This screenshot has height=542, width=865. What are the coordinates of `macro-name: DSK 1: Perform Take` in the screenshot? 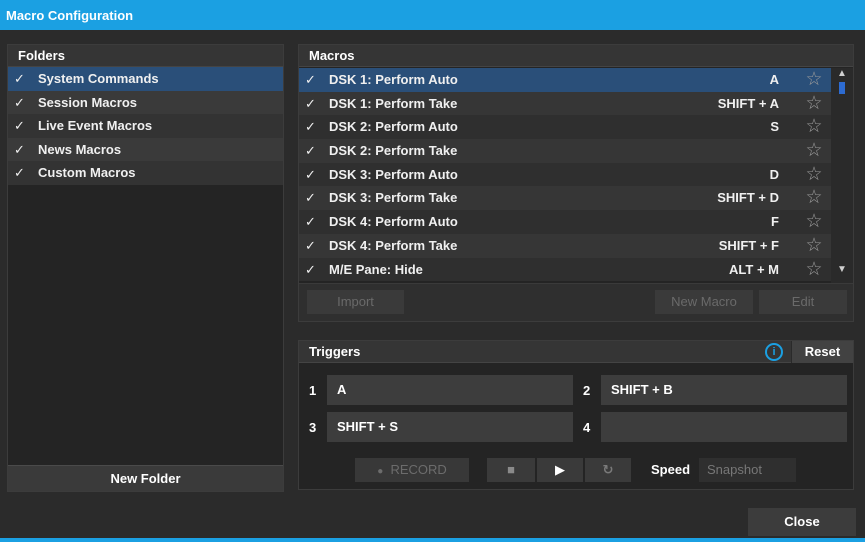 It's located at (393, 103).